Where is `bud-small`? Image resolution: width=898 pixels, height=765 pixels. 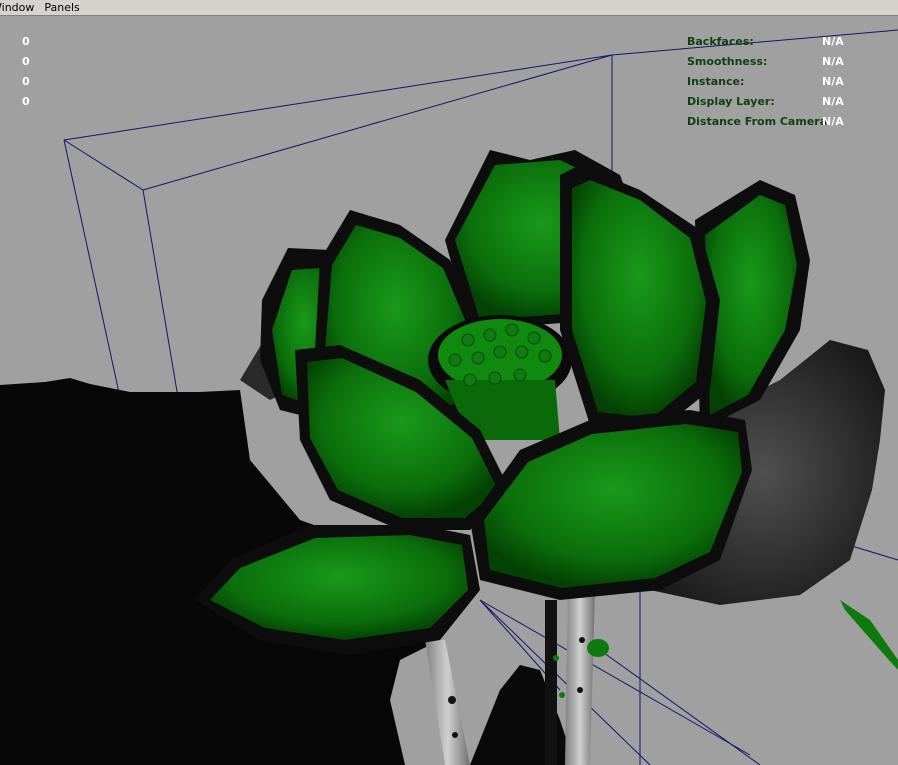 bud-small is located at coordinates (598, 648).